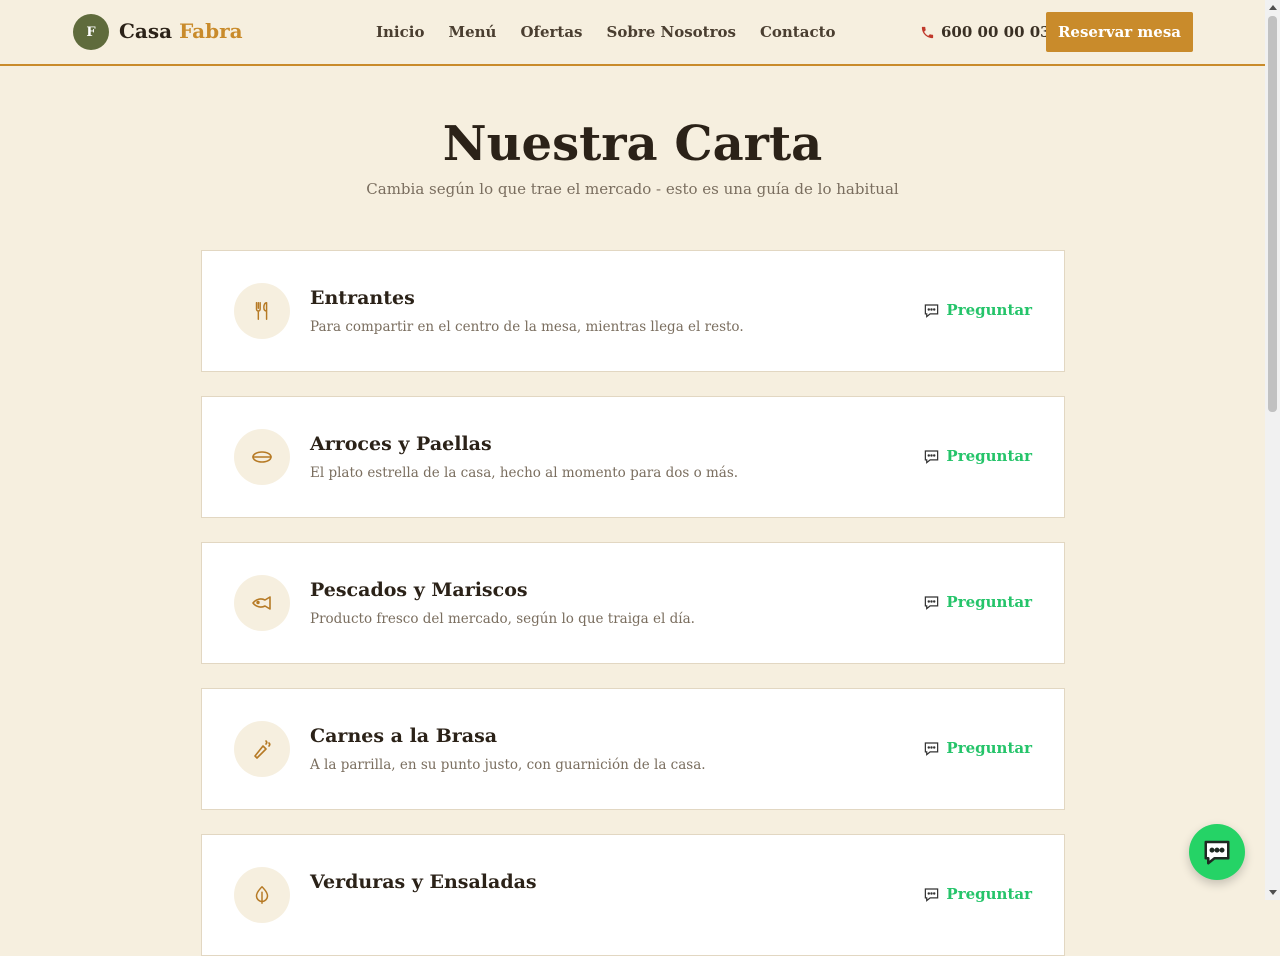  I want to click on nav-link-inicio: Inicio, so click(400, 32).